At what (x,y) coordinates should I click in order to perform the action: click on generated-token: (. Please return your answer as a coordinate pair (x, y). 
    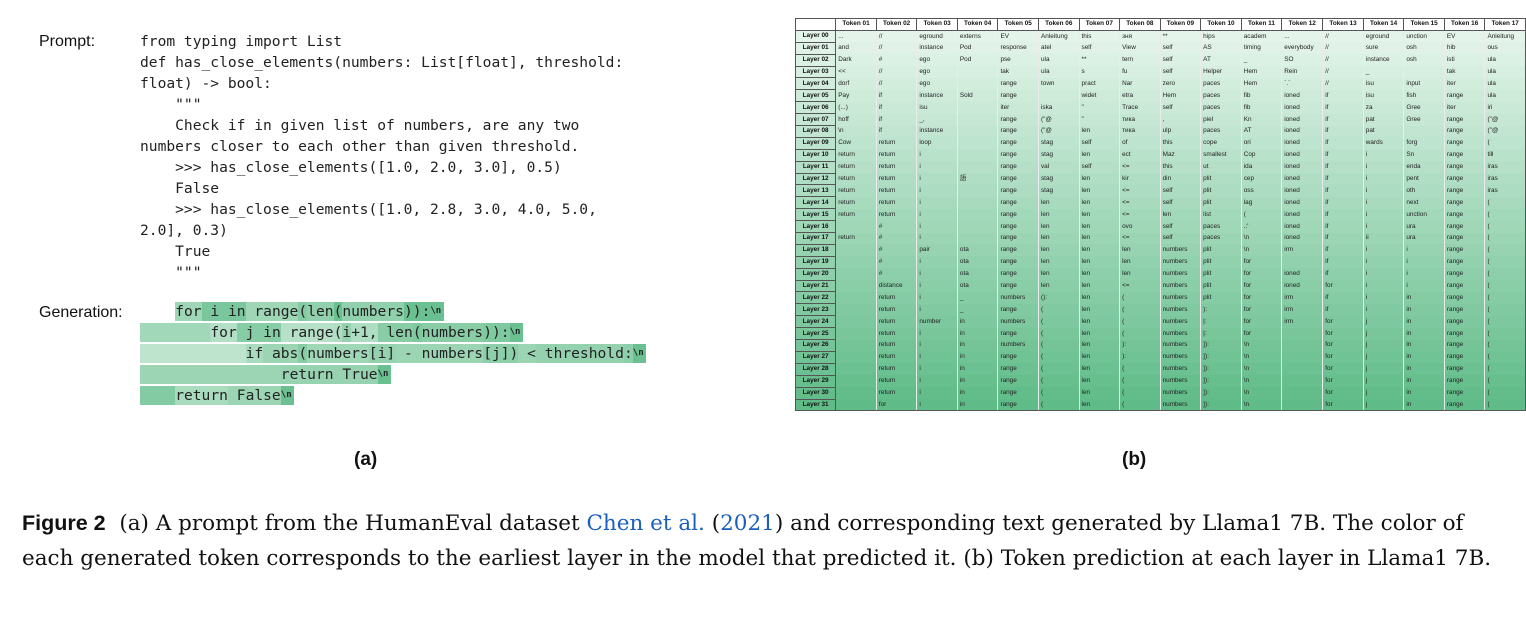
    Looking at the image, I should click on (417, 332).